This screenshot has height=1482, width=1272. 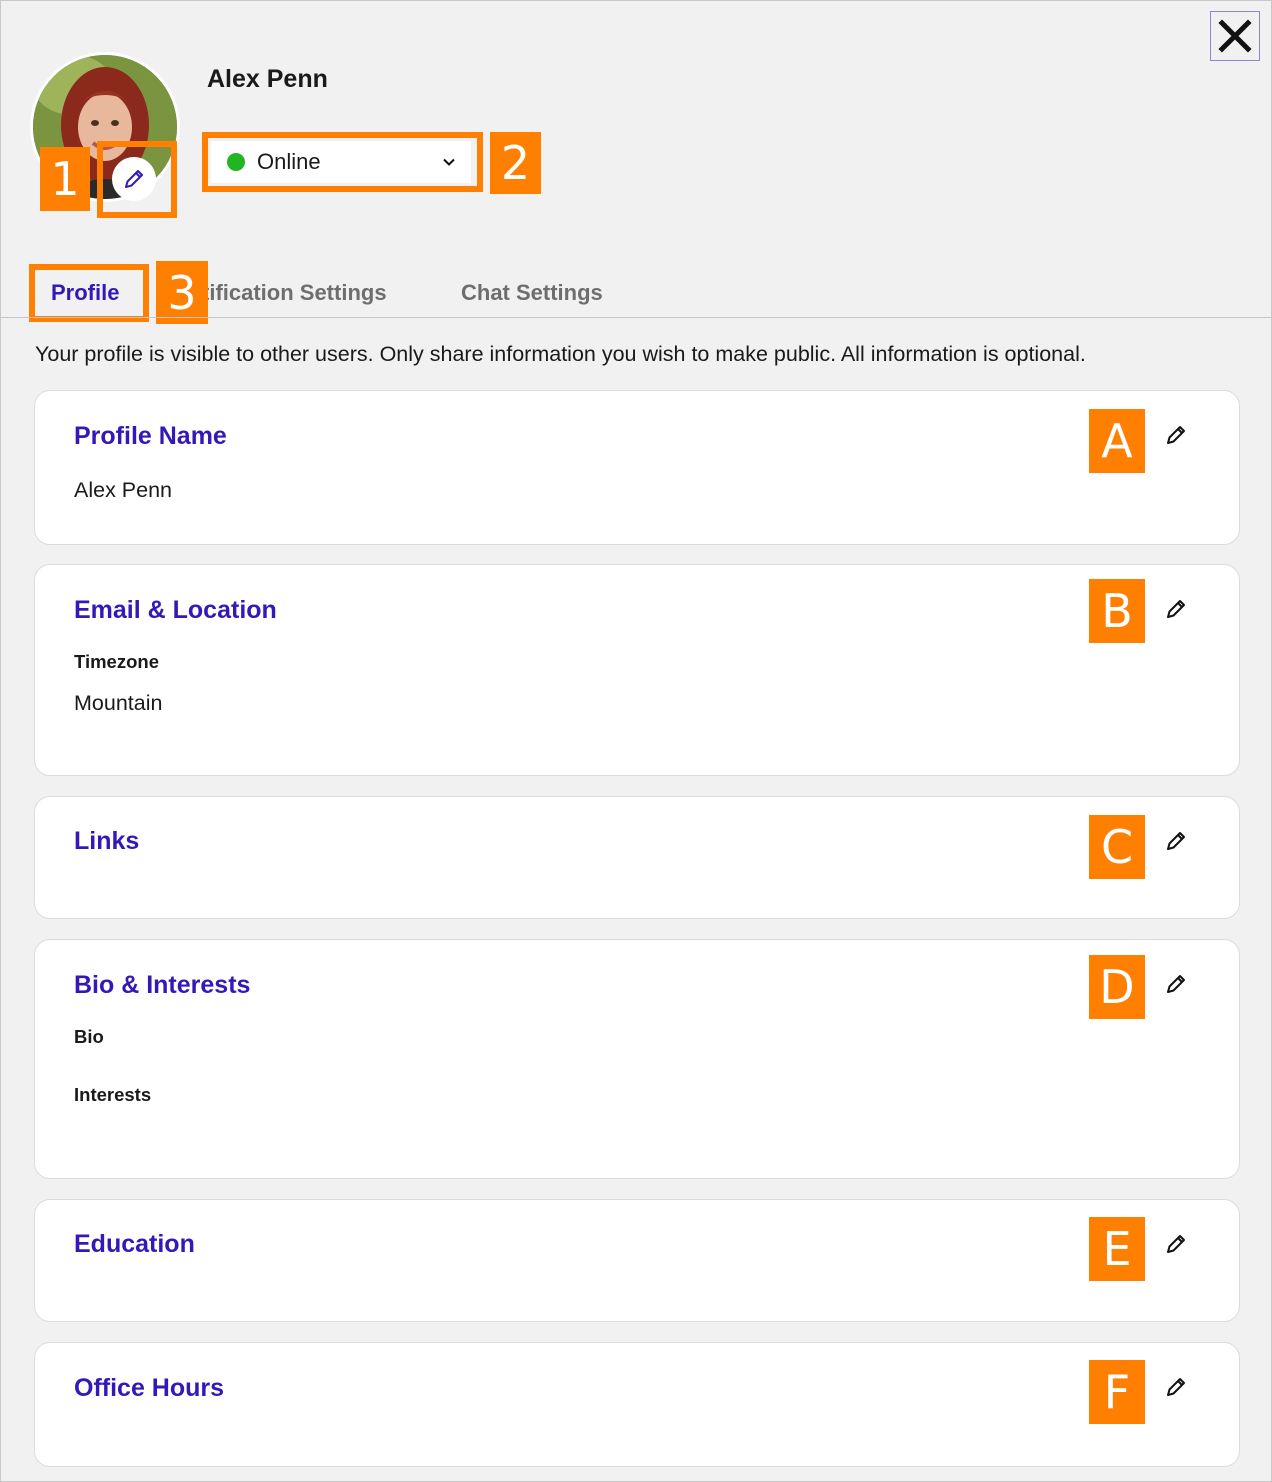 I want to click on tab-chat-settings: Chat Settings, so click(x=532, y=293).